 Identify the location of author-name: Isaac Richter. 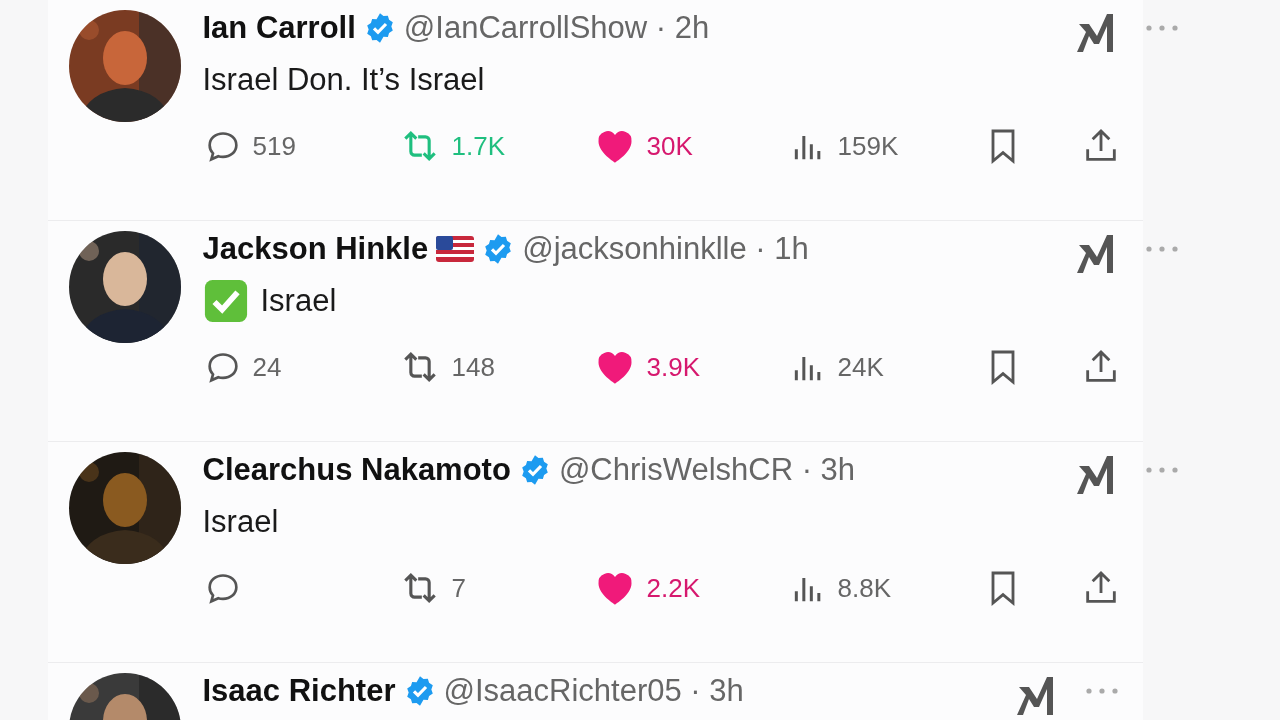
(299, 691).